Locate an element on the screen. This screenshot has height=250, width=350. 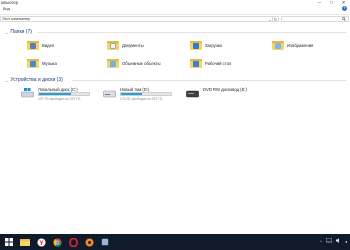
minimize-button: ─ is located at coordinates (319, 2).